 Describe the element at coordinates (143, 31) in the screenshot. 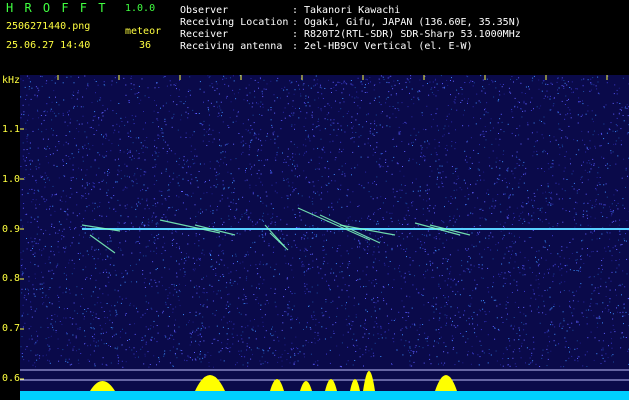

I see `meteor-label: meteor` at that location.